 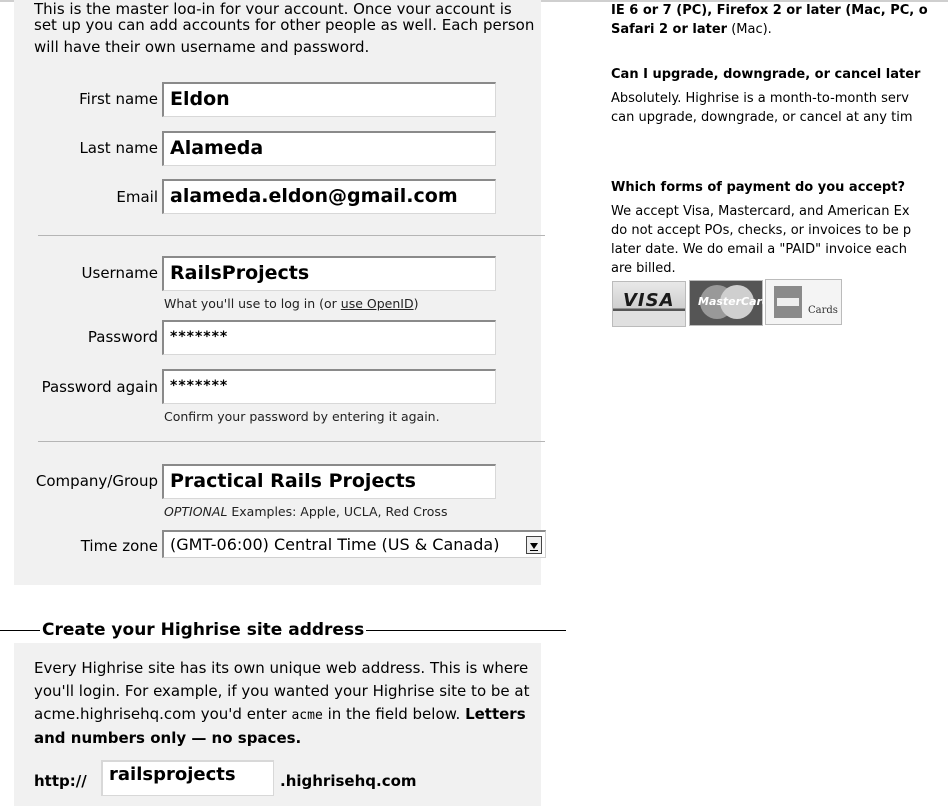 I want to click on password-again-value: *******, so click(x=199, y=386).